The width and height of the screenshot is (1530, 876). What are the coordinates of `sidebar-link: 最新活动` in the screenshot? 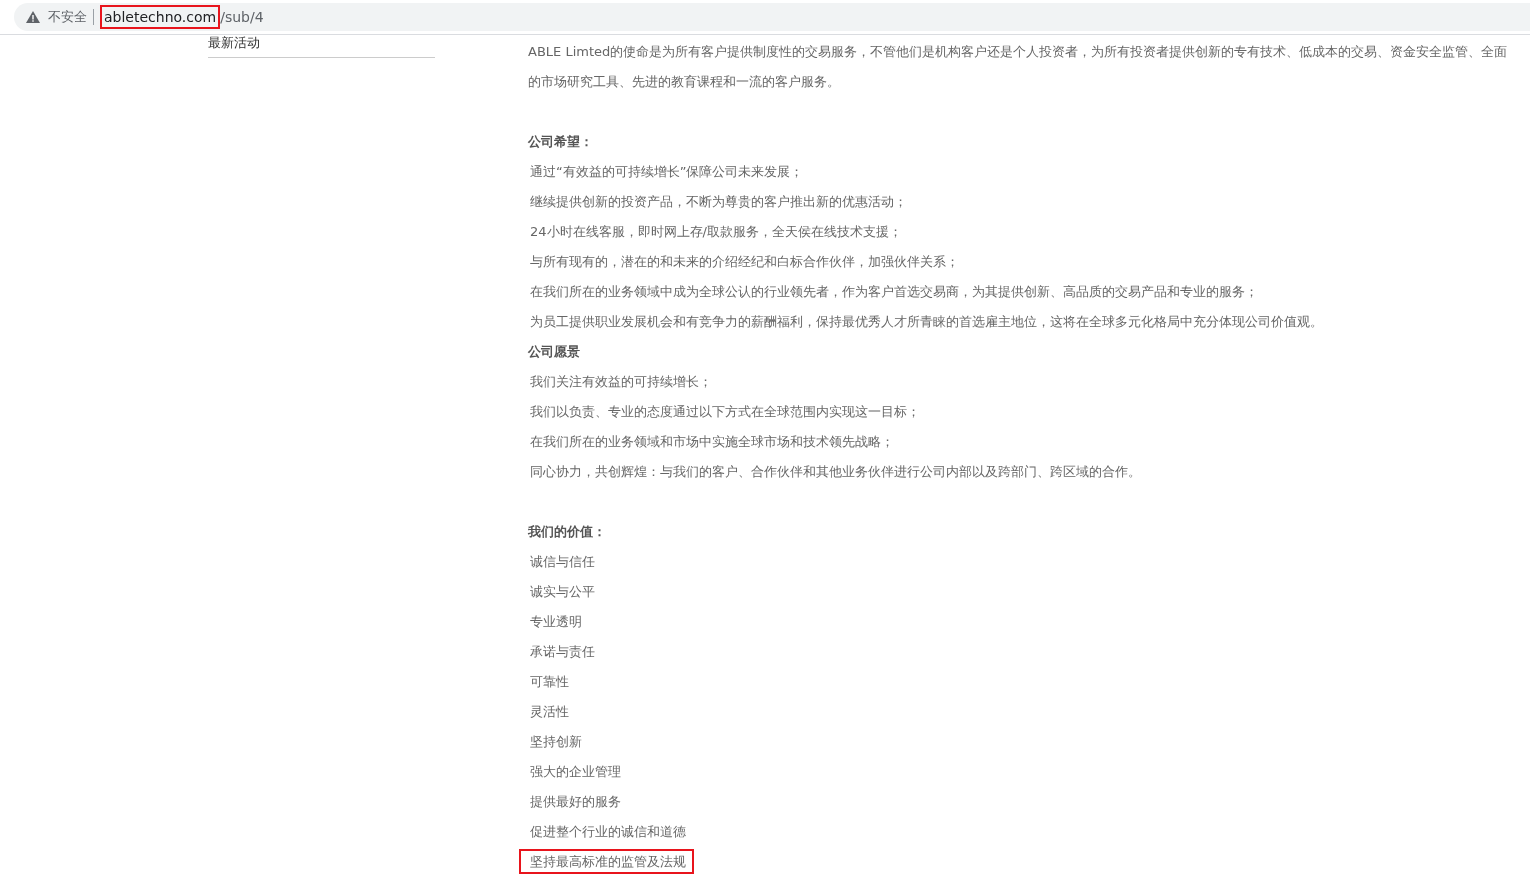 It's located at (321, 43).